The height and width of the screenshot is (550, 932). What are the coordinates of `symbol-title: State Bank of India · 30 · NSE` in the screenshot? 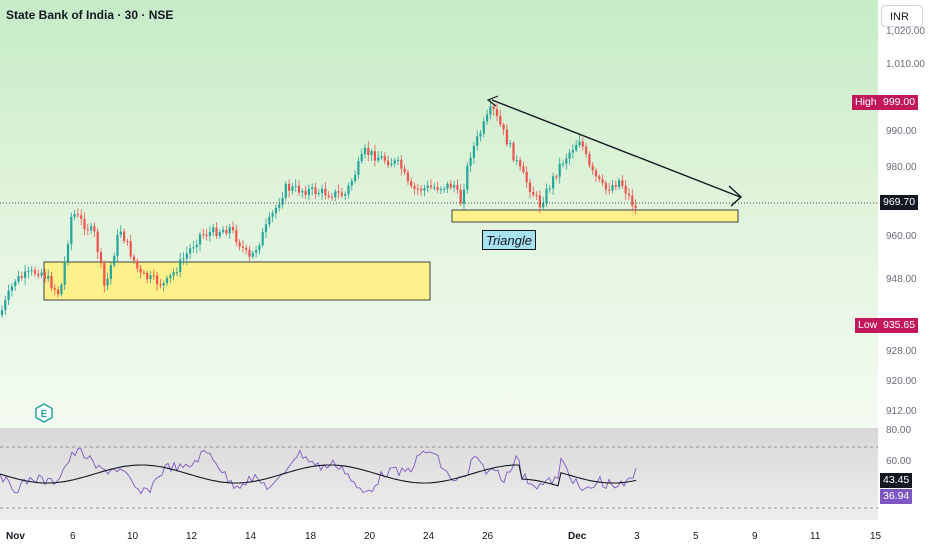 It's located at (89, 15).